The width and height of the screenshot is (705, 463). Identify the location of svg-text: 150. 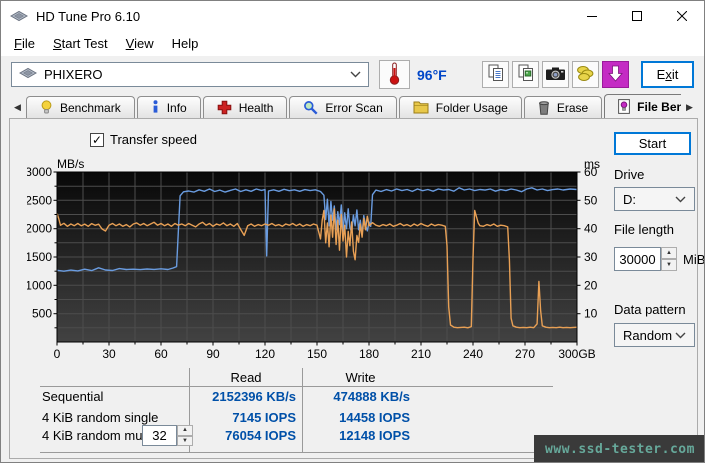
(317, 354).